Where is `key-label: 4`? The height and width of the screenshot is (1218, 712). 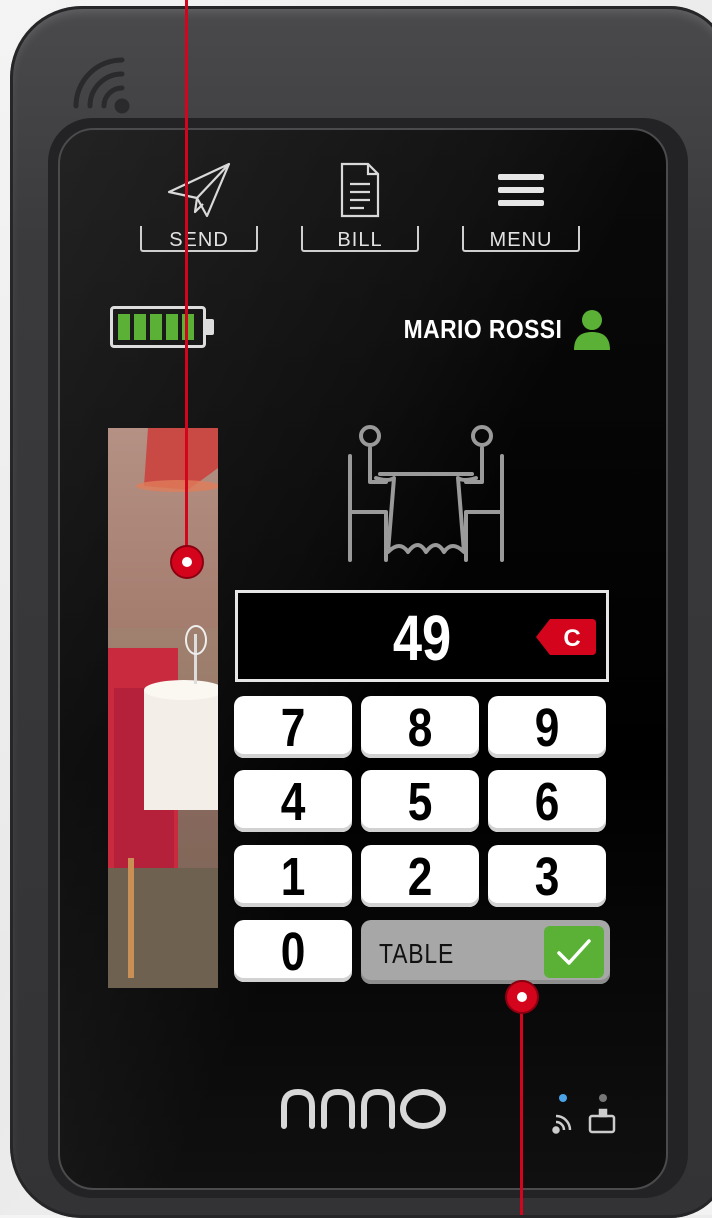 key-label: 4 is located at coordinates (293, 802).